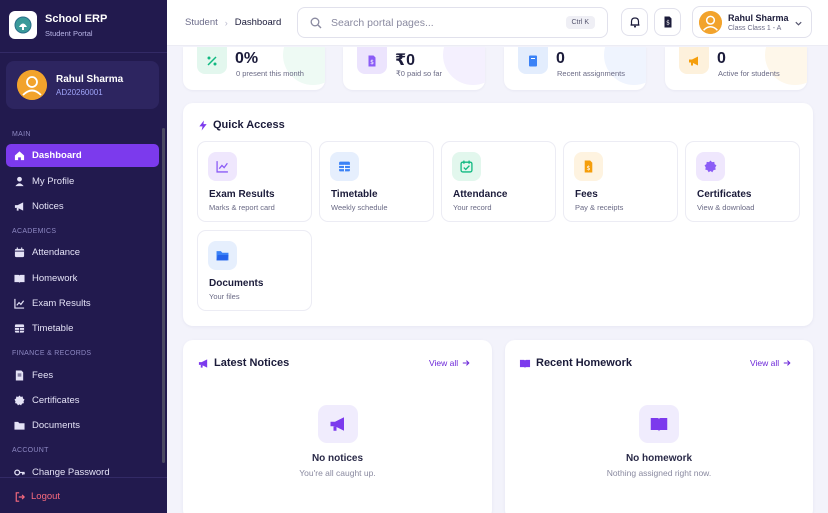 The image size is (828, 513). Describe the element at coordinates (224, 296) in the screenshot. I see `tile-subtitle: Your files` at that location.